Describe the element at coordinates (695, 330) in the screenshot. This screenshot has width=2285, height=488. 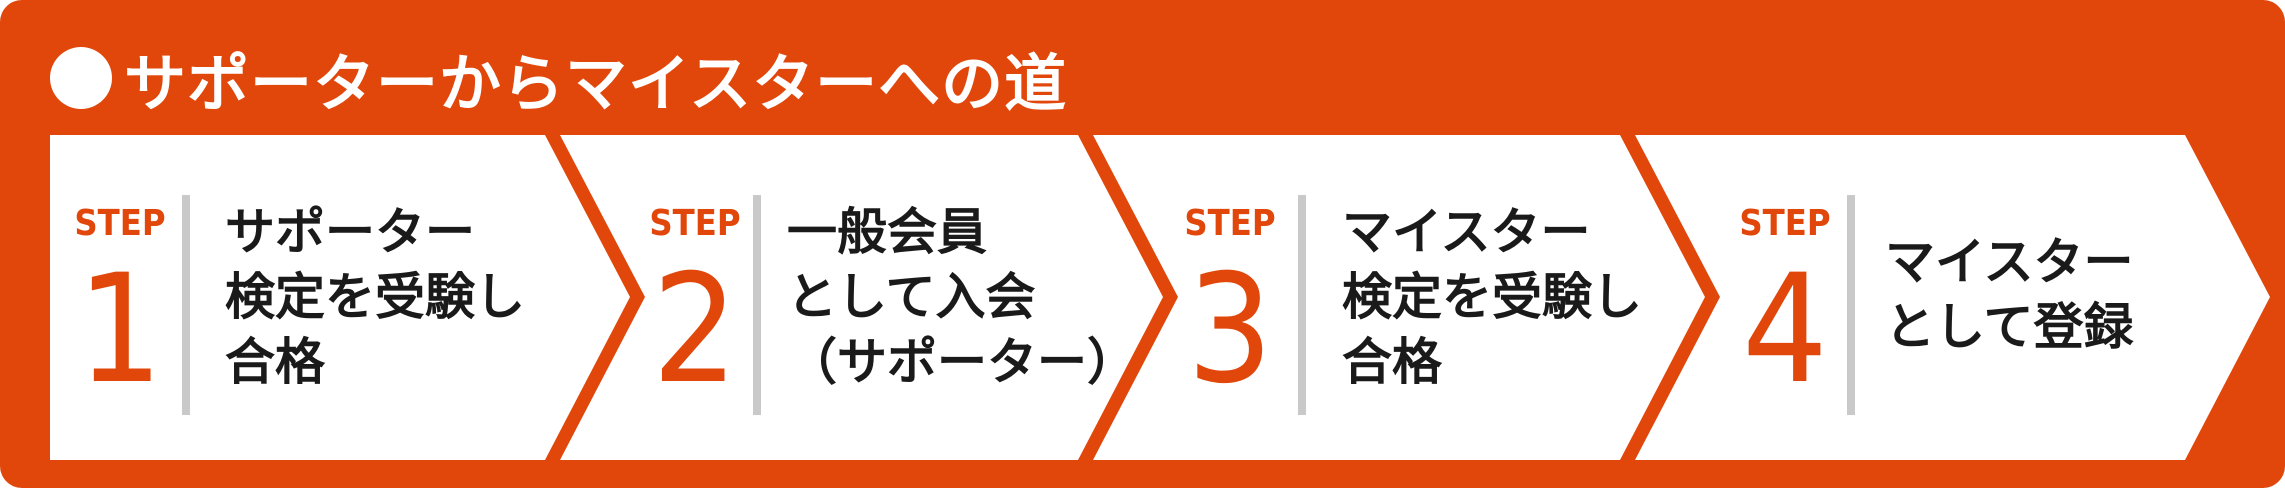
I see `step-number: 2` at that location.